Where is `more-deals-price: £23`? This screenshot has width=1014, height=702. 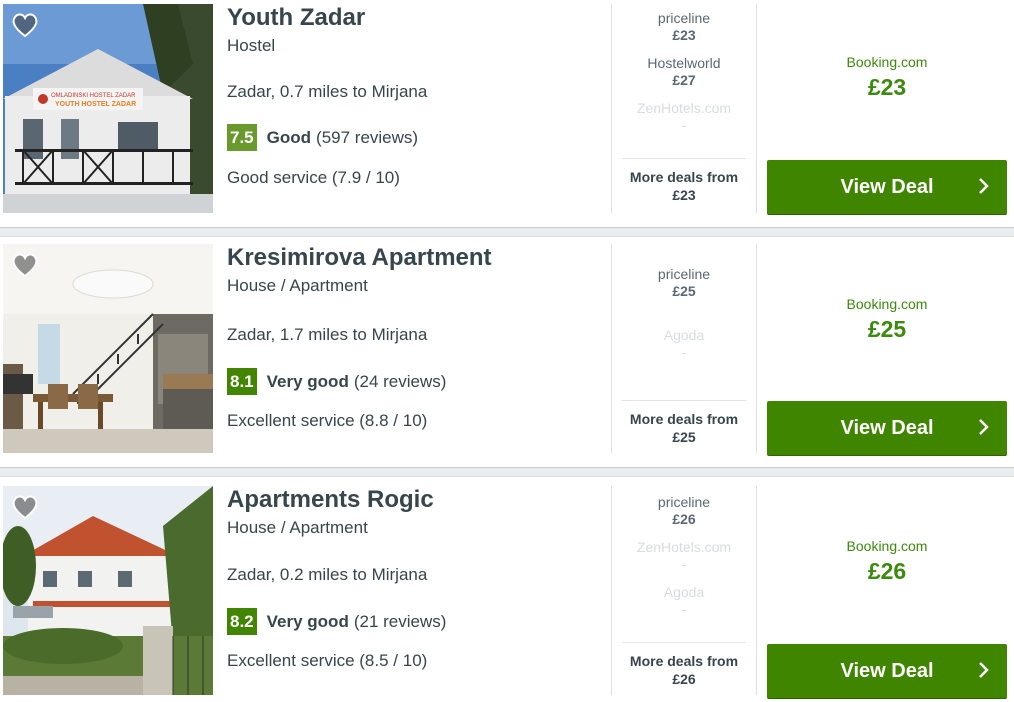 more-deals-price: £23 is located at coordinates (684, 195).